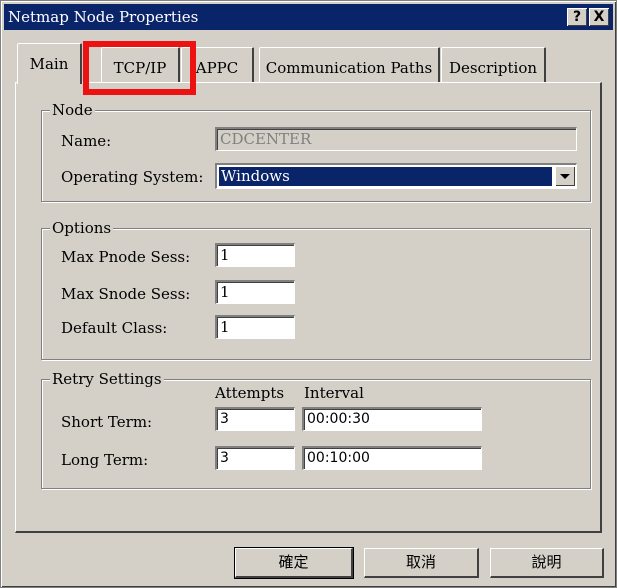 Image resolution: width=617 pixels, height=588 pixels. What do you see at coordinates (392, 458) in the screenshot?
I see `long-term-interval-field: 00:10:00` at bounding box center [392, 458].